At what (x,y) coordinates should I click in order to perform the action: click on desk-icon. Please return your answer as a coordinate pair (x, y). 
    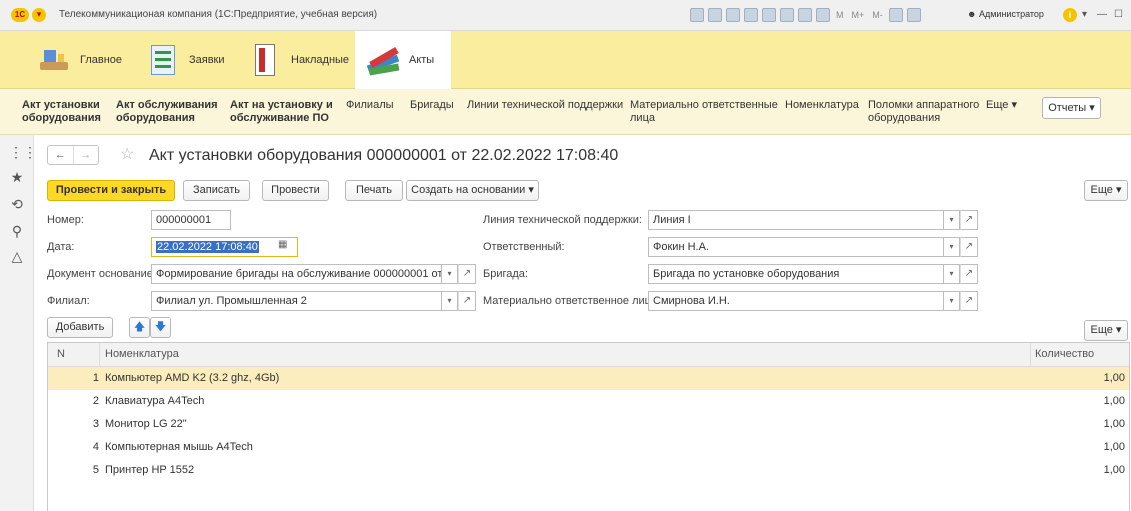
    Looking at the image, I should click on (54, 60).